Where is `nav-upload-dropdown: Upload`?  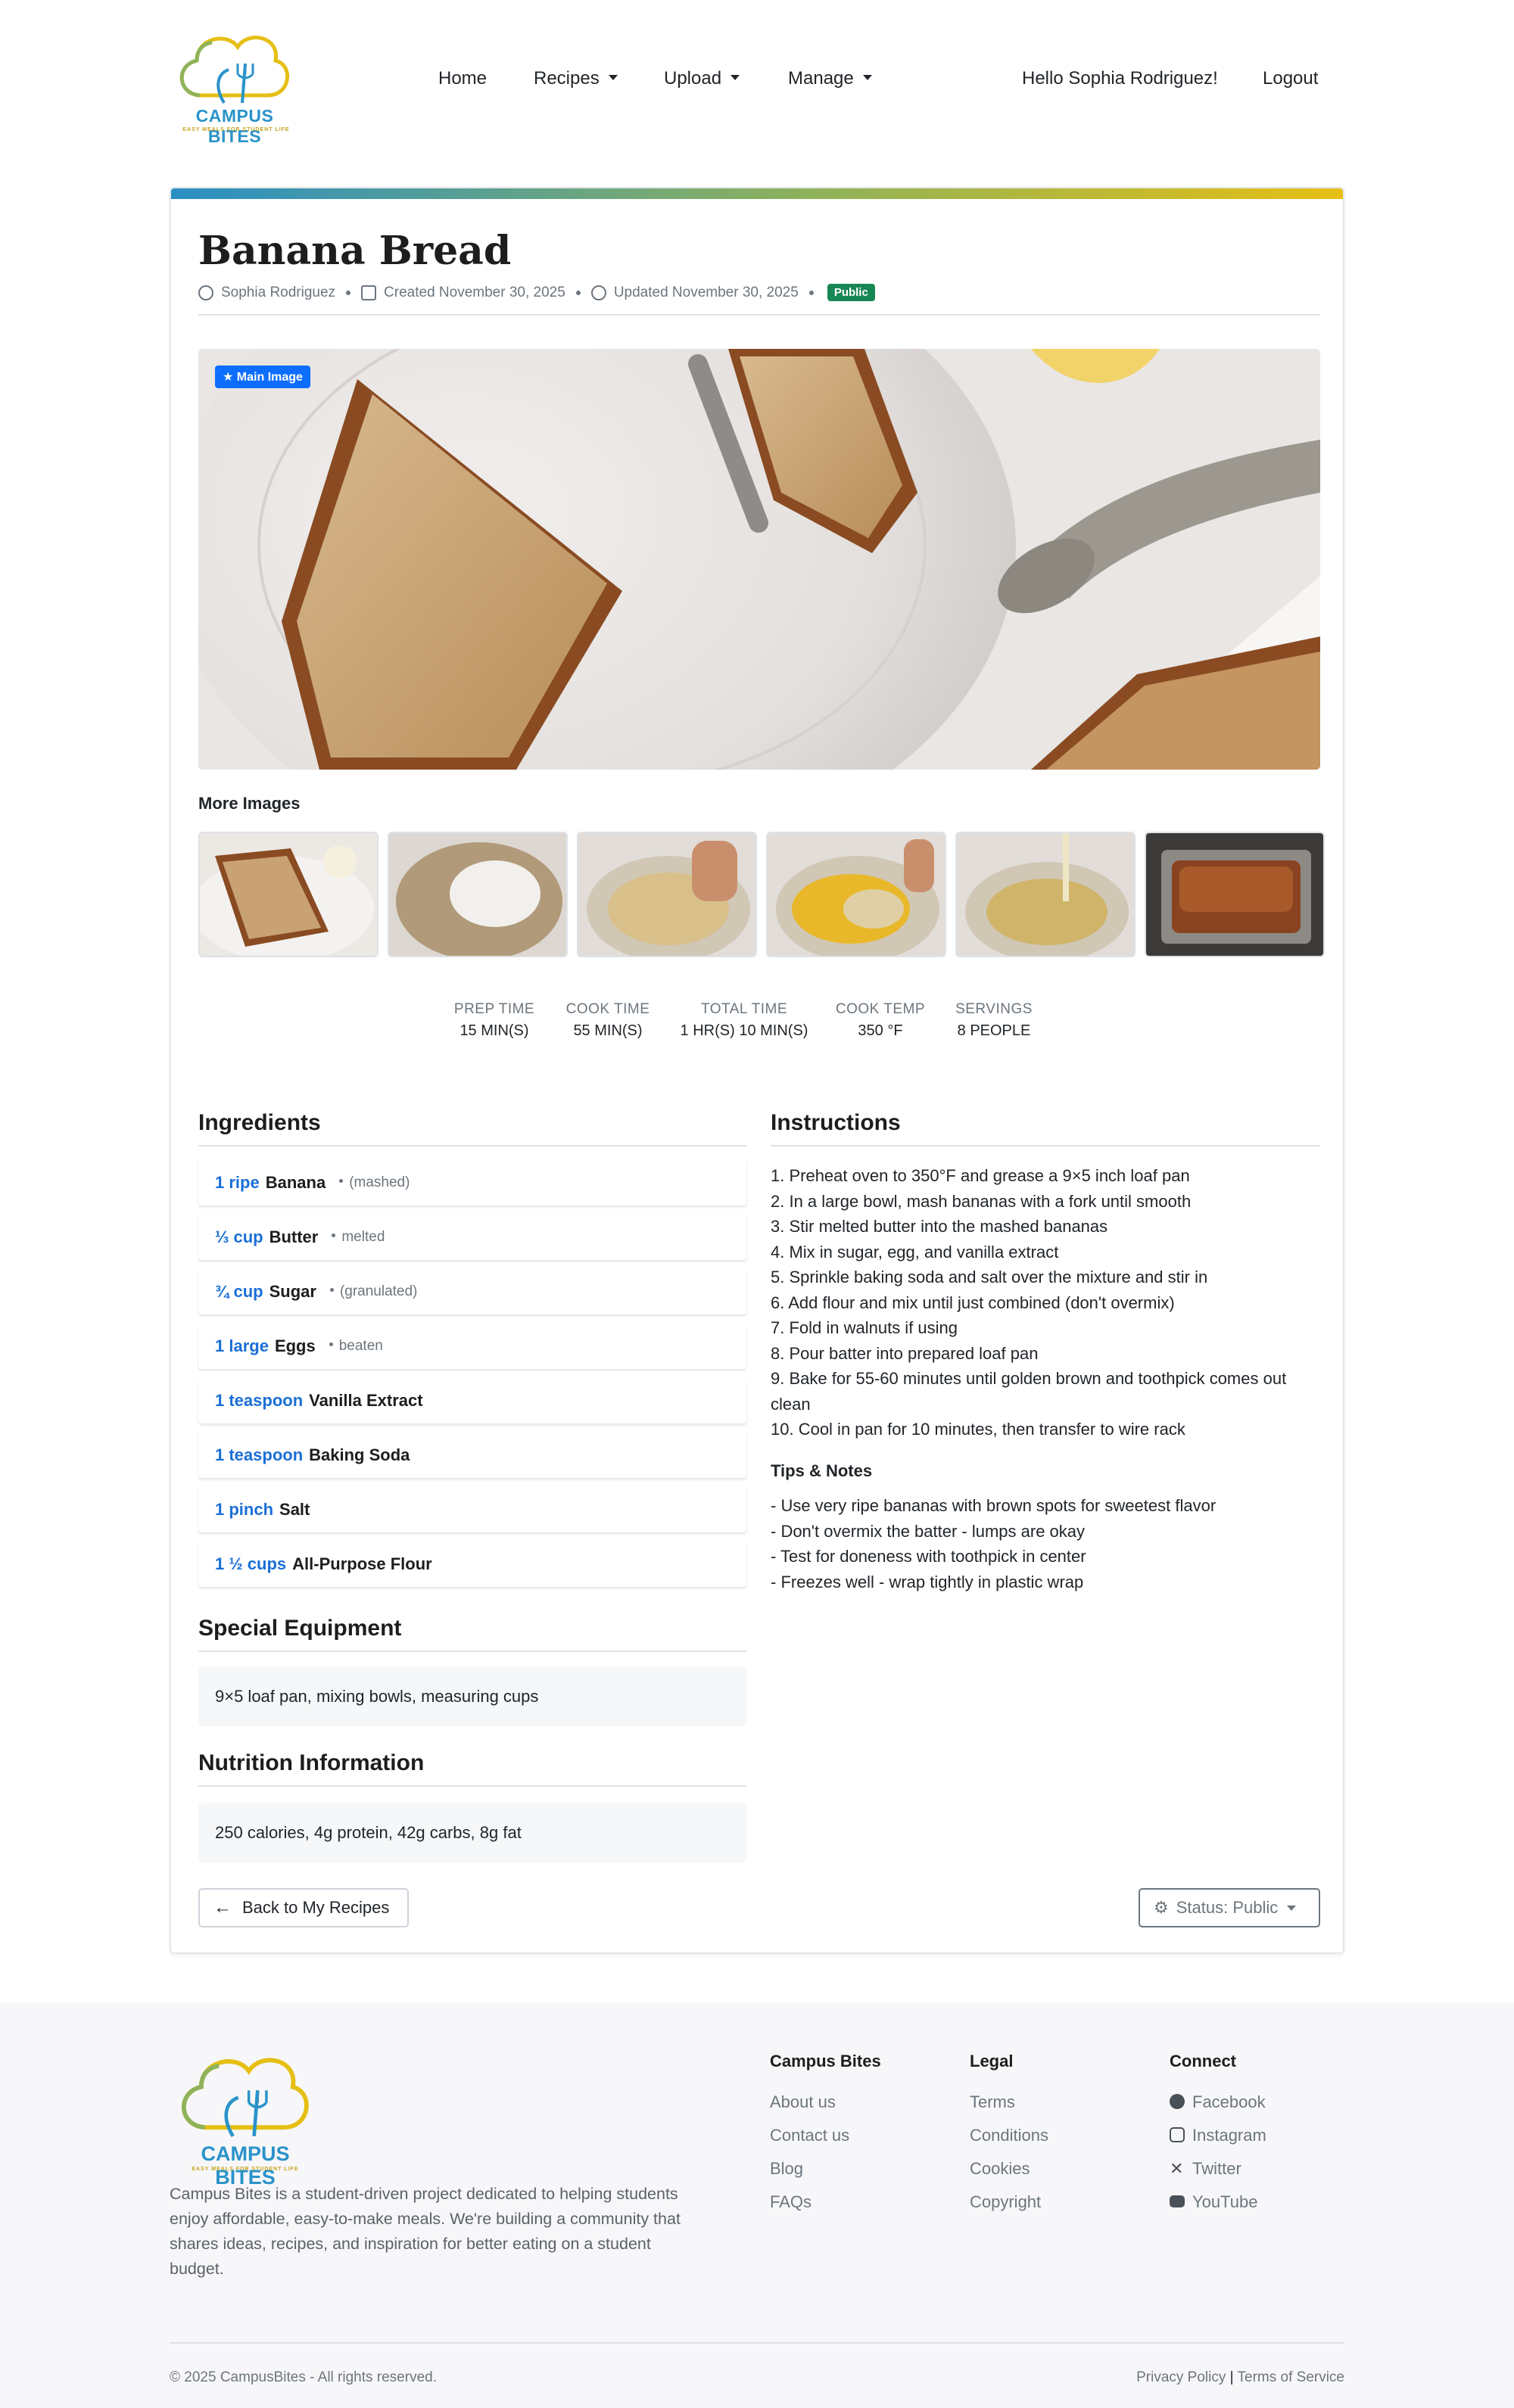 nav-upload-dropdown: Upload is located at coordinates (702, 79).